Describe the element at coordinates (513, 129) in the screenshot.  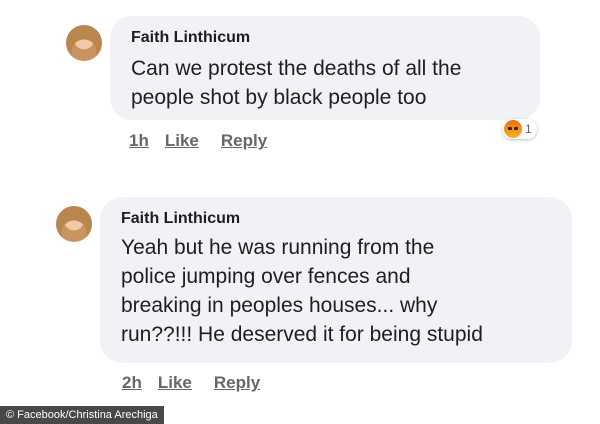
I see `angry-icon` at that location.